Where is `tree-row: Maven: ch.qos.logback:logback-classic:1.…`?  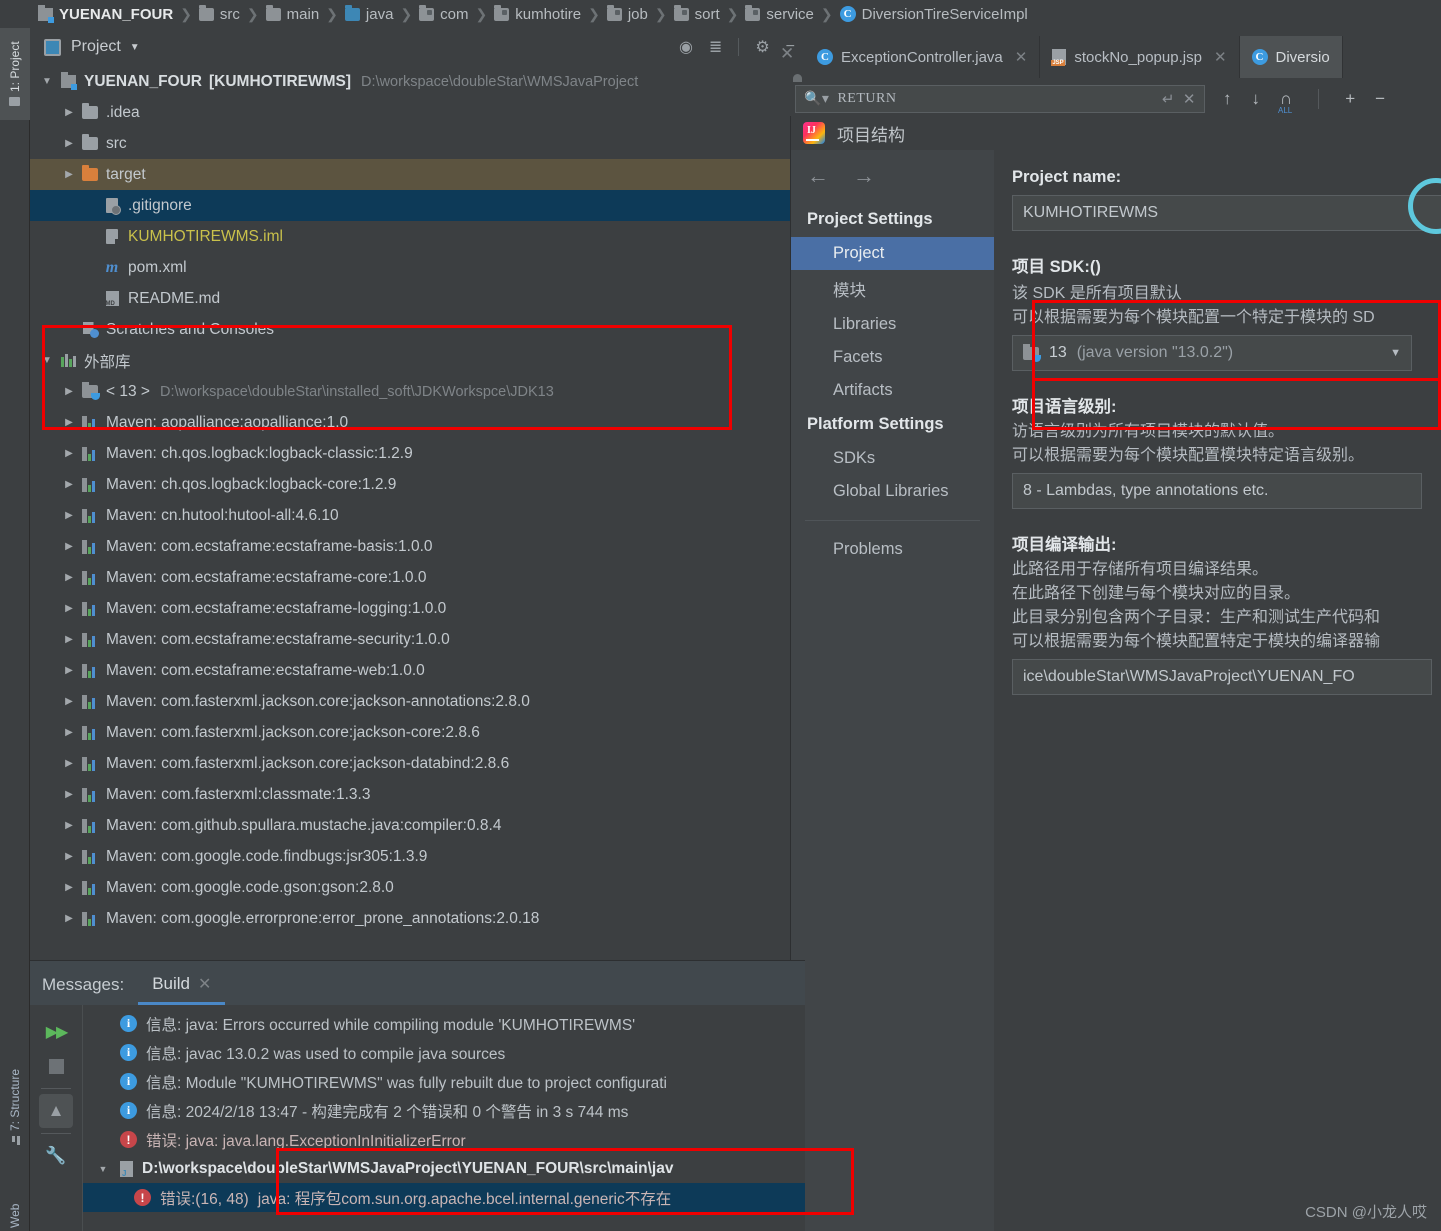
tree-row: Maven: ch.qos.logback:logback-classic:1.… is located at coordinates (417, 453).